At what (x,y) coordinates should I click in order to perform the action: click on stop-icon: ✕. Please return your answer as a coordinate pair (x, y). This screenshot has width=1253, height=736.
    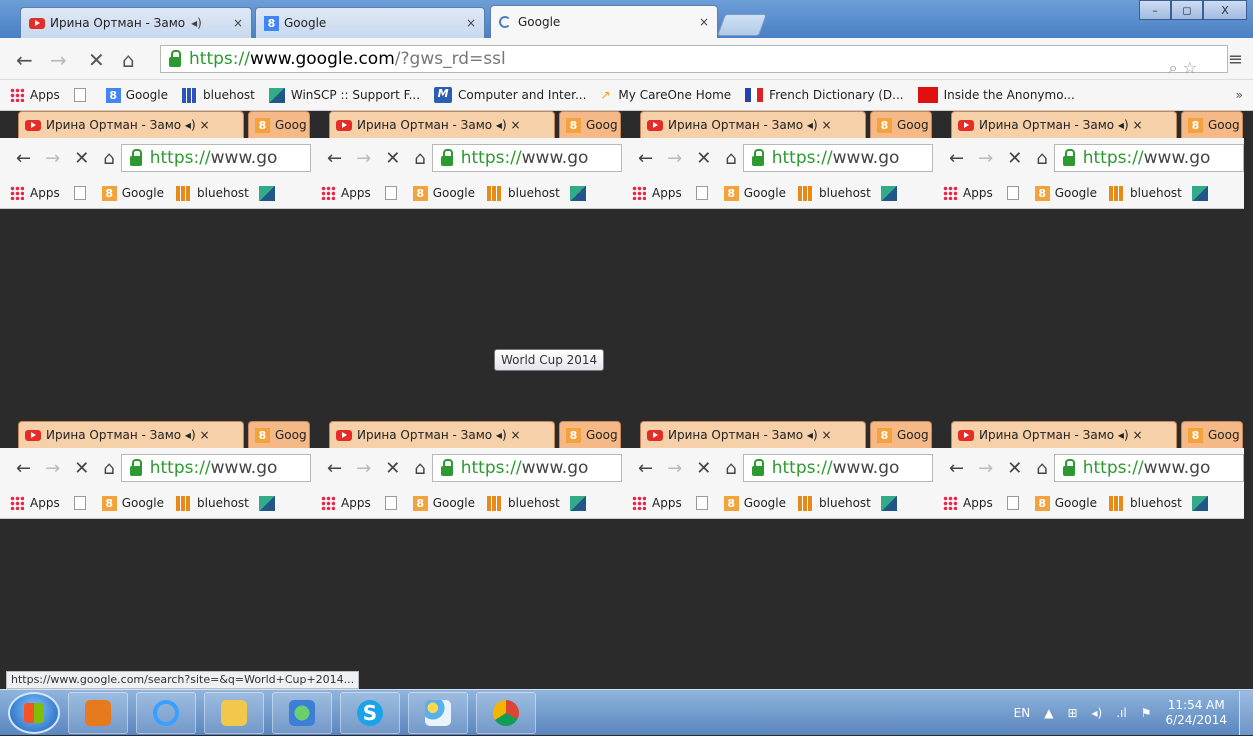
    Looking at the image, I should click on (393, 158).